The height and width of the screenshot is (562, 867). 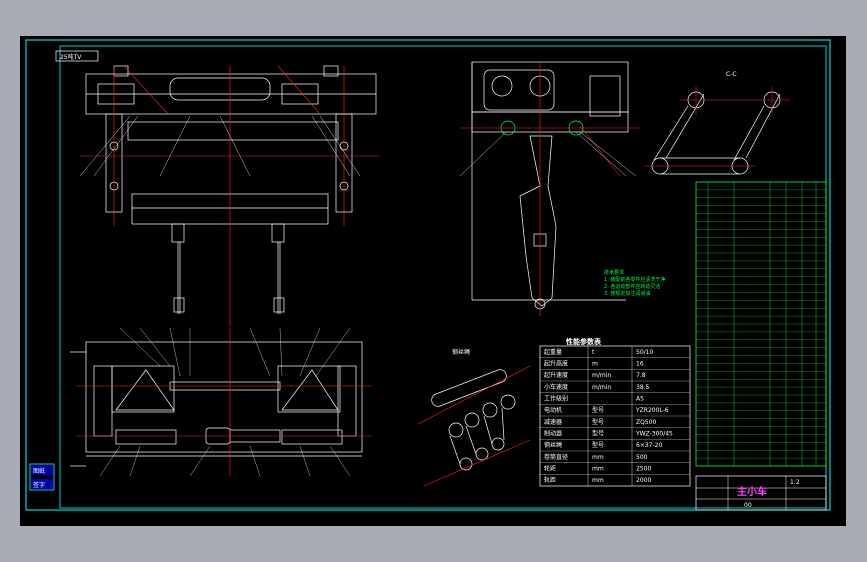 What do you see at coordinates (553, 445) in the screenshot?
I see `spec-cell: 钢丝绳` at bounding box center [553, 445].